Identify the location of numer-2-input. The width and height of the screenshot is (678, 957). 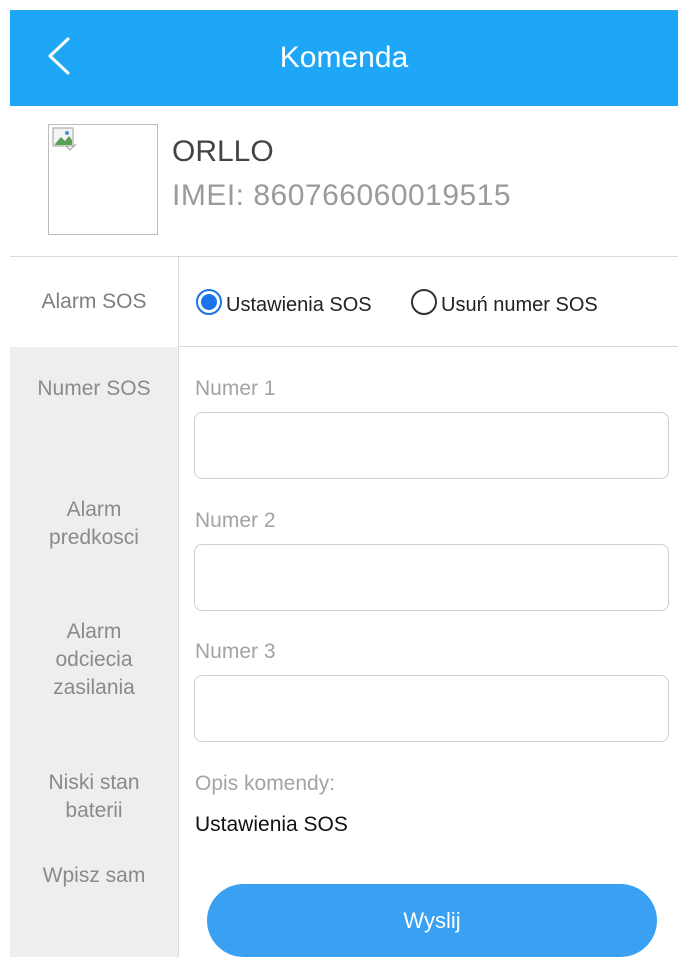
(431, 577).